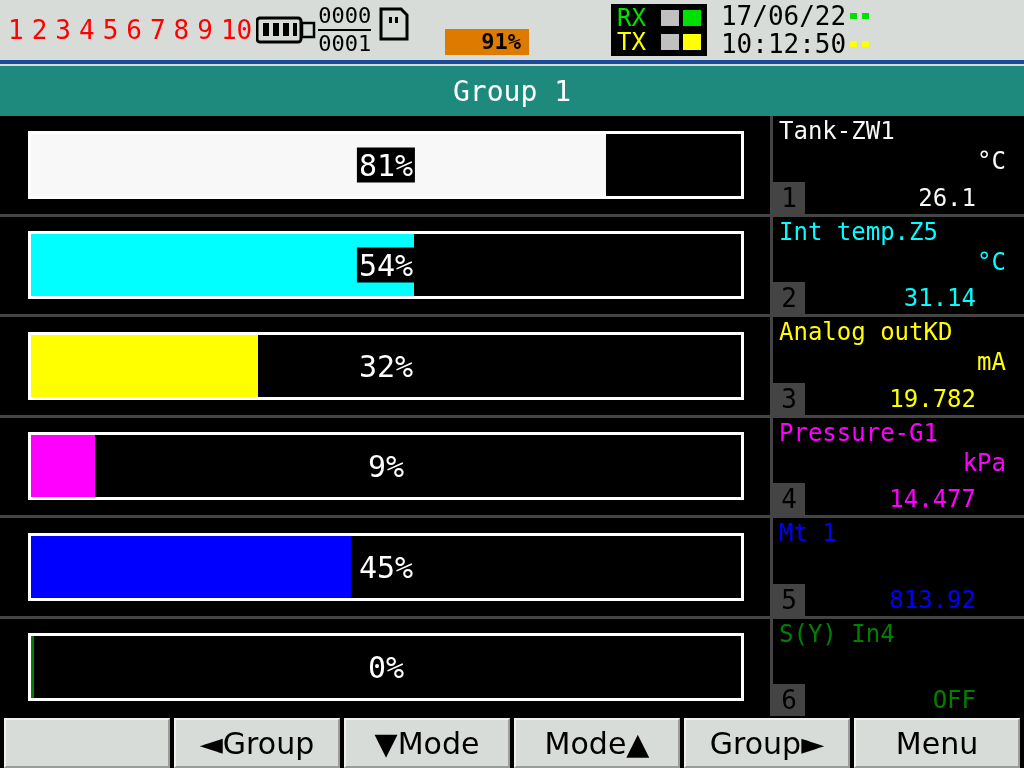 This screenshot has width=1024, height=768. I want to click on channel-name: Int temp.Z5, so click(858, 231).